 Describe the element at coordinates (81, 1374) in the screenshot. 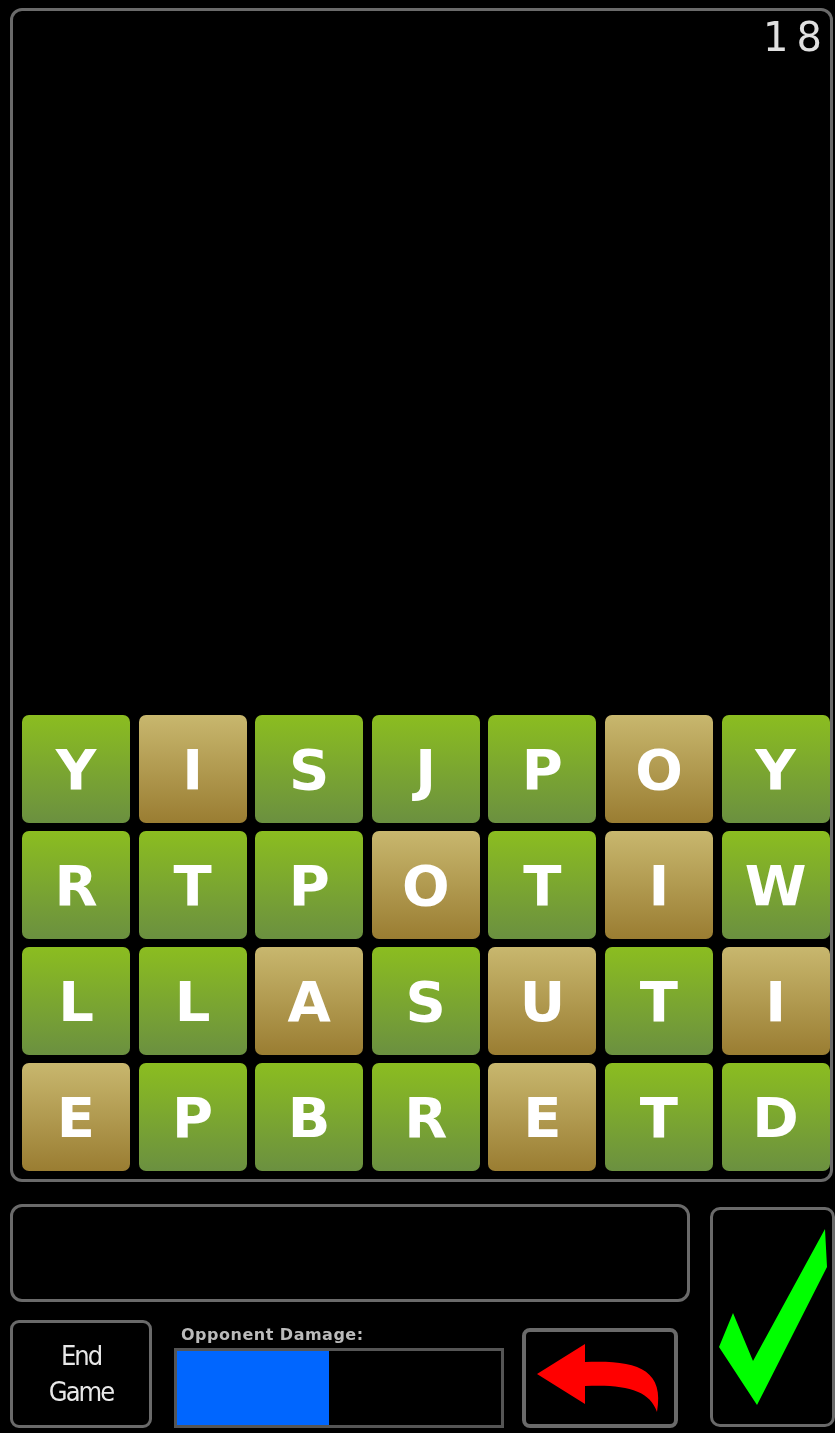

I see `end-game-button: End Game` at that location.